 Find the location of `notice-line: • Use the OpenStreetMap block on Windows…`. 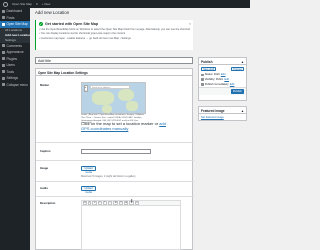

notice-line: • Use the OpenStreetMap block on Windows… is located at coordinates (114, 29).